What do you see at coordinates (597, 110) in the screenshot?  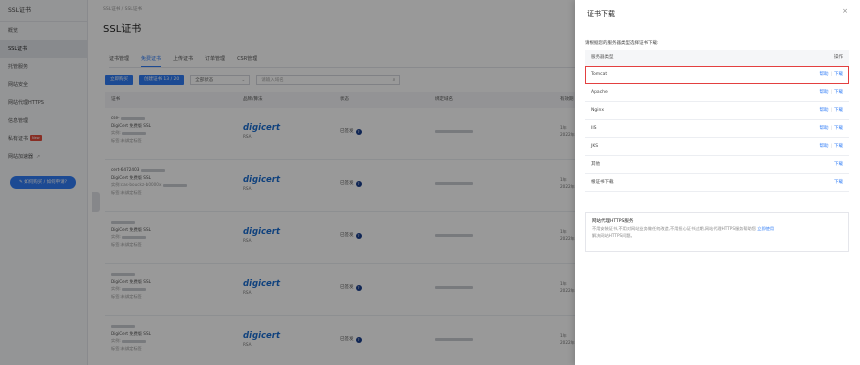 I see `server-name: Nginx` at bounding box center [597, 110].